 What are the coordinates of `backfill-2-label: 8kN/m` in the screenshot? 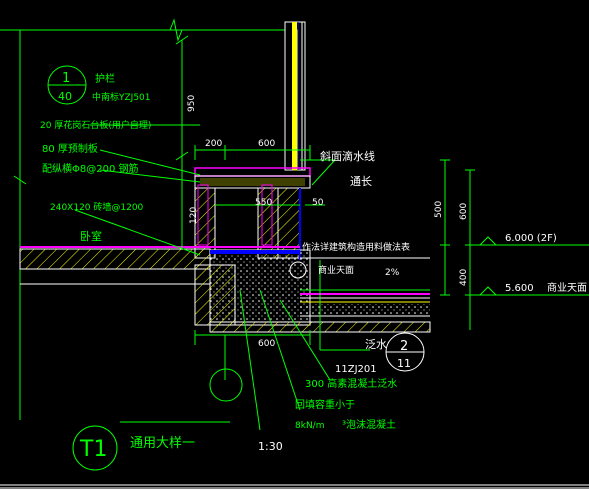 It's located at (309, 426).